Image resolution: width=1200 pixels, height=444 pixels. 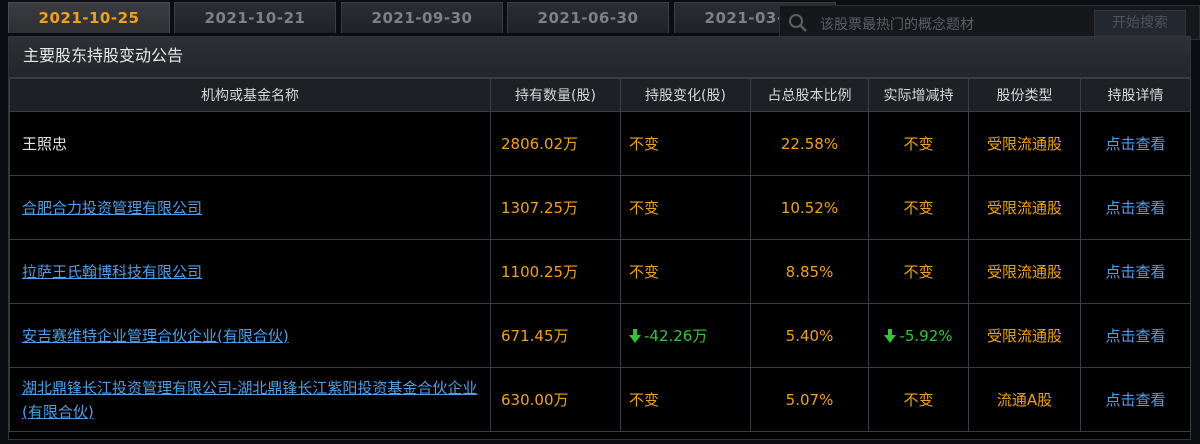 I want to click on share-ratio: 5.40%, so click(x=809, y=335).